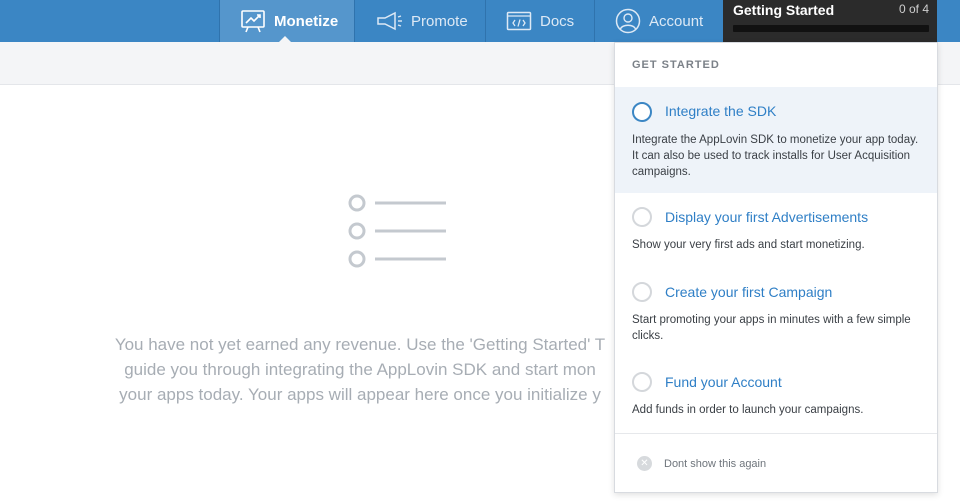  I want to click on user-circle-icon, so click(628, 21).